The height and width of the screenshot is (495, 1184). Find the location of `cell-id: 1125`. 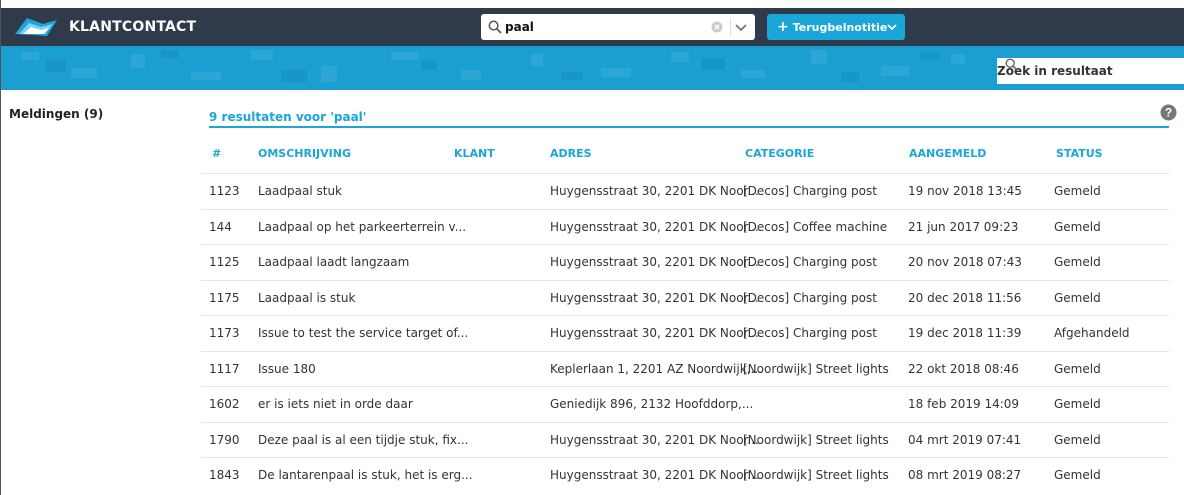

cell-id: 1125 is located at coordinates (224, 262).